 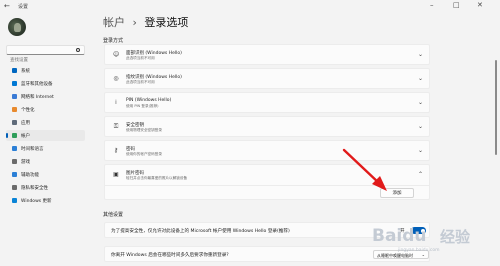 I want to click on sign-in-option-card: ⚿ 安全密钥 使用物理安全密钥登录 ⌄, so click(x=267, y=126).